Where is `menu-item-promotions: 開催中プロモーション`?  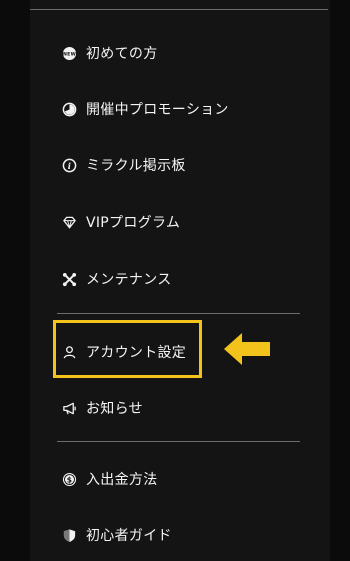 menu-item-promotions: 開催中プロモーション is located at coordinates (145, 109).